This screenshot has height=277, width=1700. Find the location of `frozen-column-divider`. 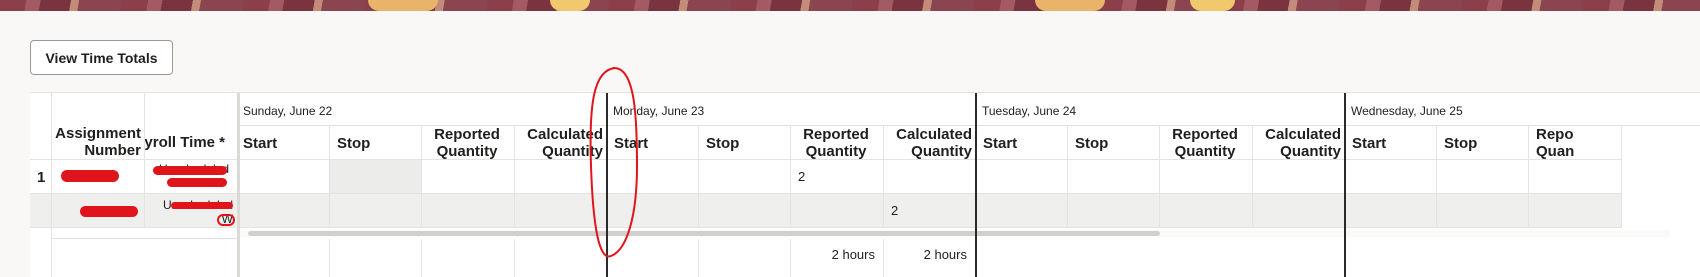

frozen-column-divider is located at coordinates (238, 185).